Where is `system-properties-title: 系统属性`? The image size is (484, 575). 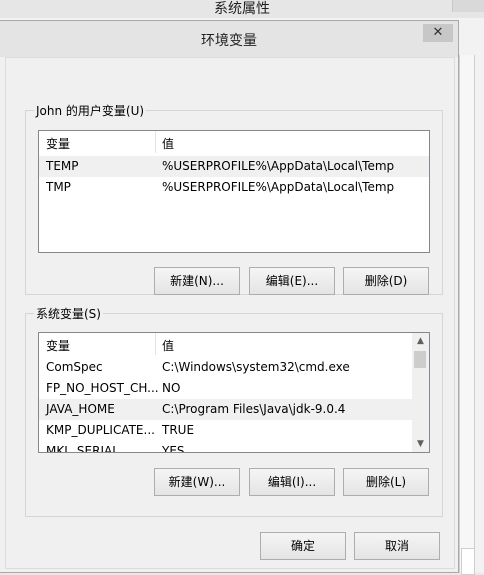
system-properties-title: 系统属性 is located at coordinates (242, 9).